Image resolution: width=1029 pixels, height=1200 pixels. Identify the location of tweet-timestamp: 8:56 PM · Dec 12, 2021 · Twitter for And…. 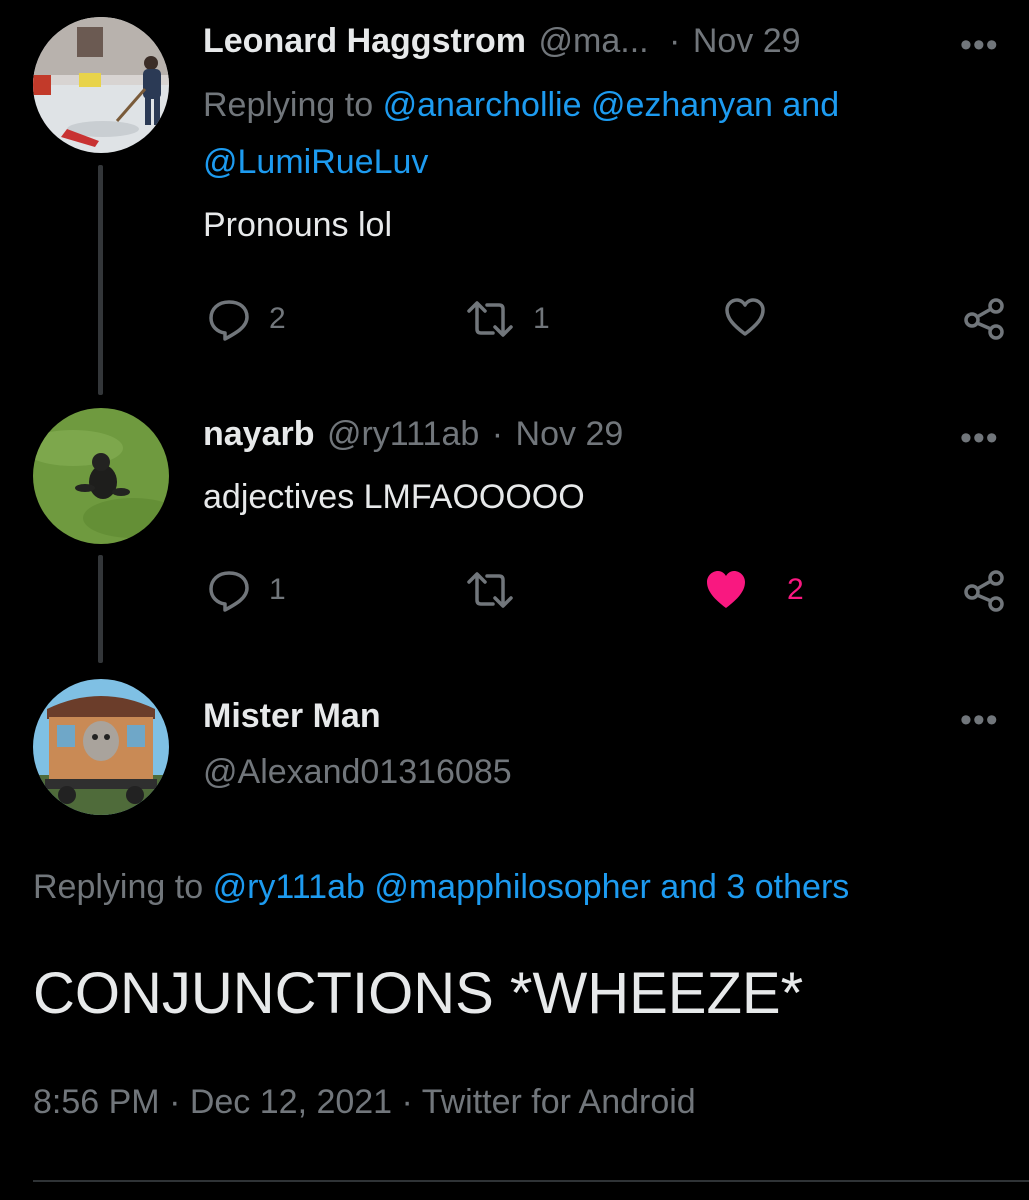
(364, 1102).